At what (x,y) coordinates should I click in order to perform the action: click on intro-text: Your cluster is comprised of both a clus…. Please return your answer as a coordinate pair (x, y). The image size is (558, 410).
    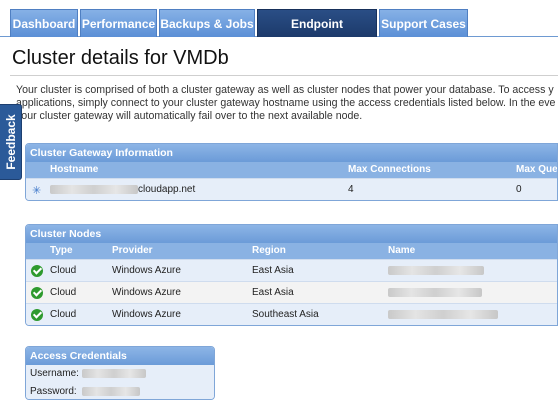
    Looking at the image, I should click on (287, 103).